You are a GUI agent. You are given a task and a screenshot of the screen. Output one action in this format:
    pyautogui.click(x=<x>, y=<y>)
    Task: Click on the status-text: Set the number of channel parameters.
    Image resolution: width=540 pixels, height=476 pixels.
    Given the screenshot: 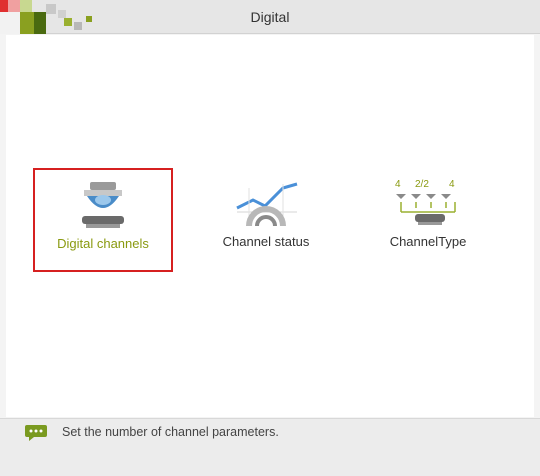 What is the action you would take?
    pyautogui.click(x=170, y=432)
    